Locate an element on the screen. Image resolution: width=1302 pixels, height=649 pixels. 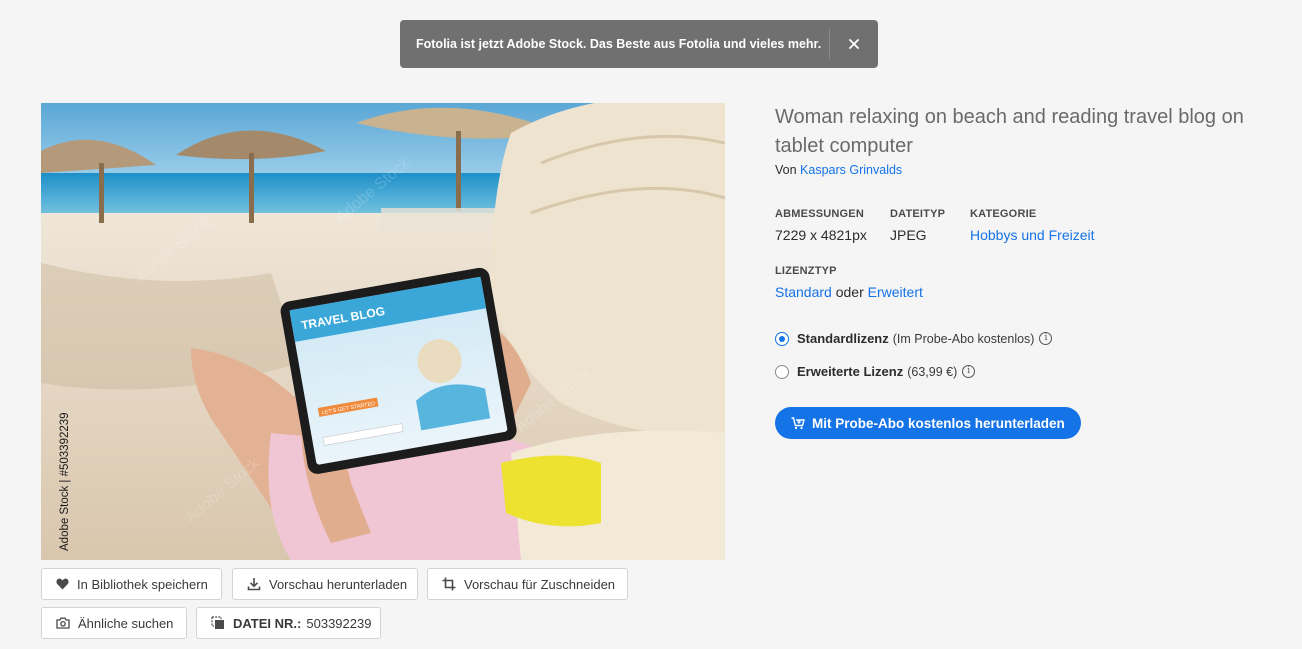
find-similar-button: Ähnliche suchen is located at coordinates (114, 623).